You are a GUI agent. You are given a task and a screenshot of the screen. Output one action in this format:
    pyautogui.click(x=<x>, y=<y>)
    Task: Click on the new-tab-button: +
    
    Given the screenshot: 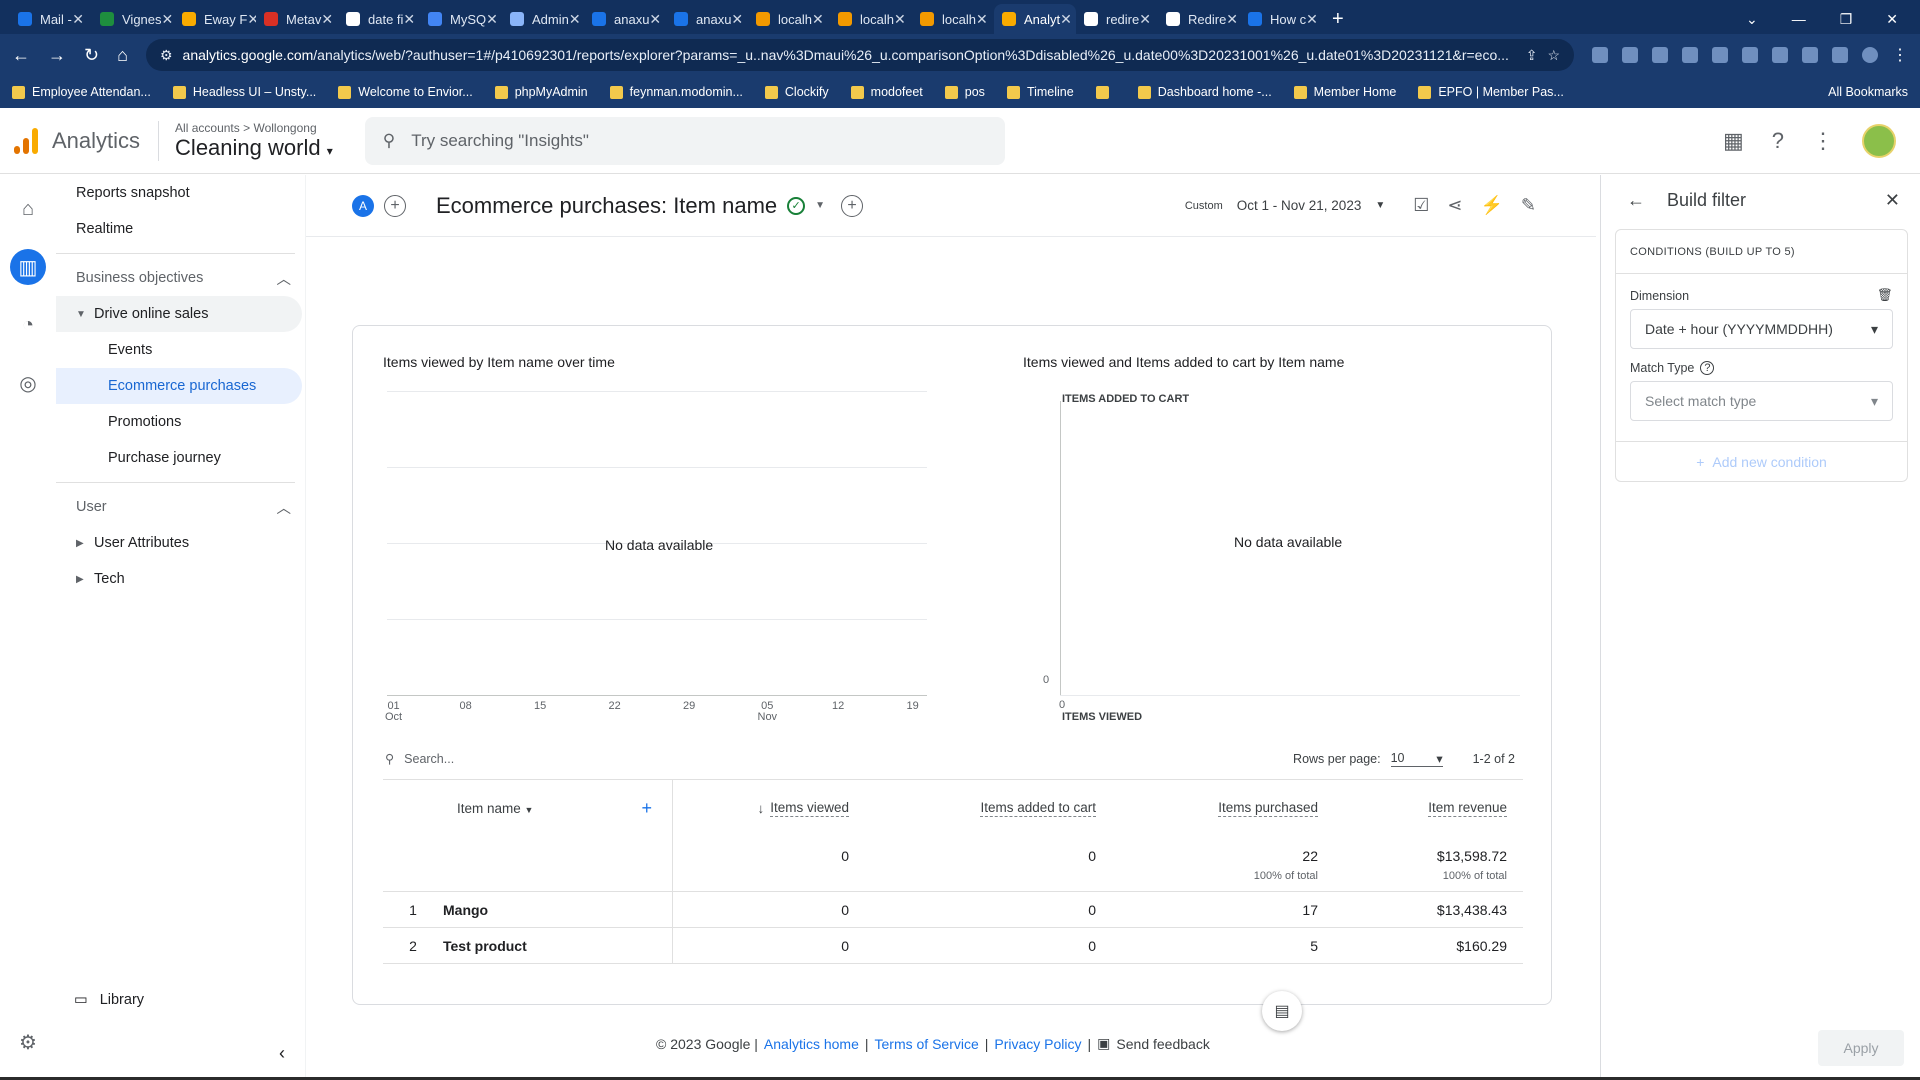 What is the action you would take?
    pyautogui.click(x=1338, y=19)
    